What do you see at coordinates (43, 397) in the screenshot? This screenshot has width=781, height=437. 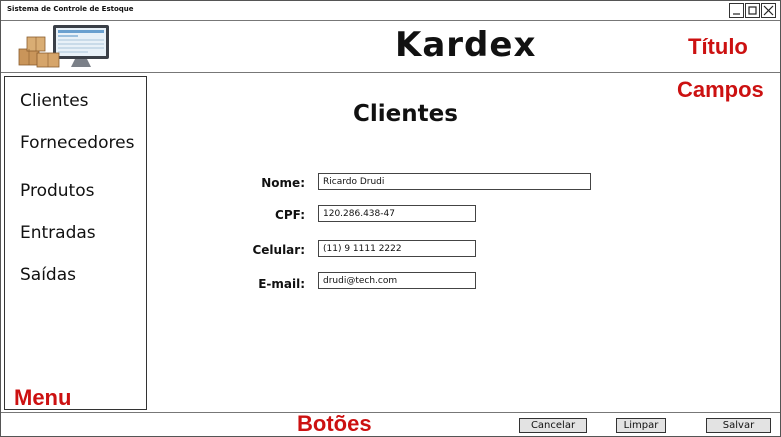 I see `annotation-menu: Menu` at bounding box center [43, 397].